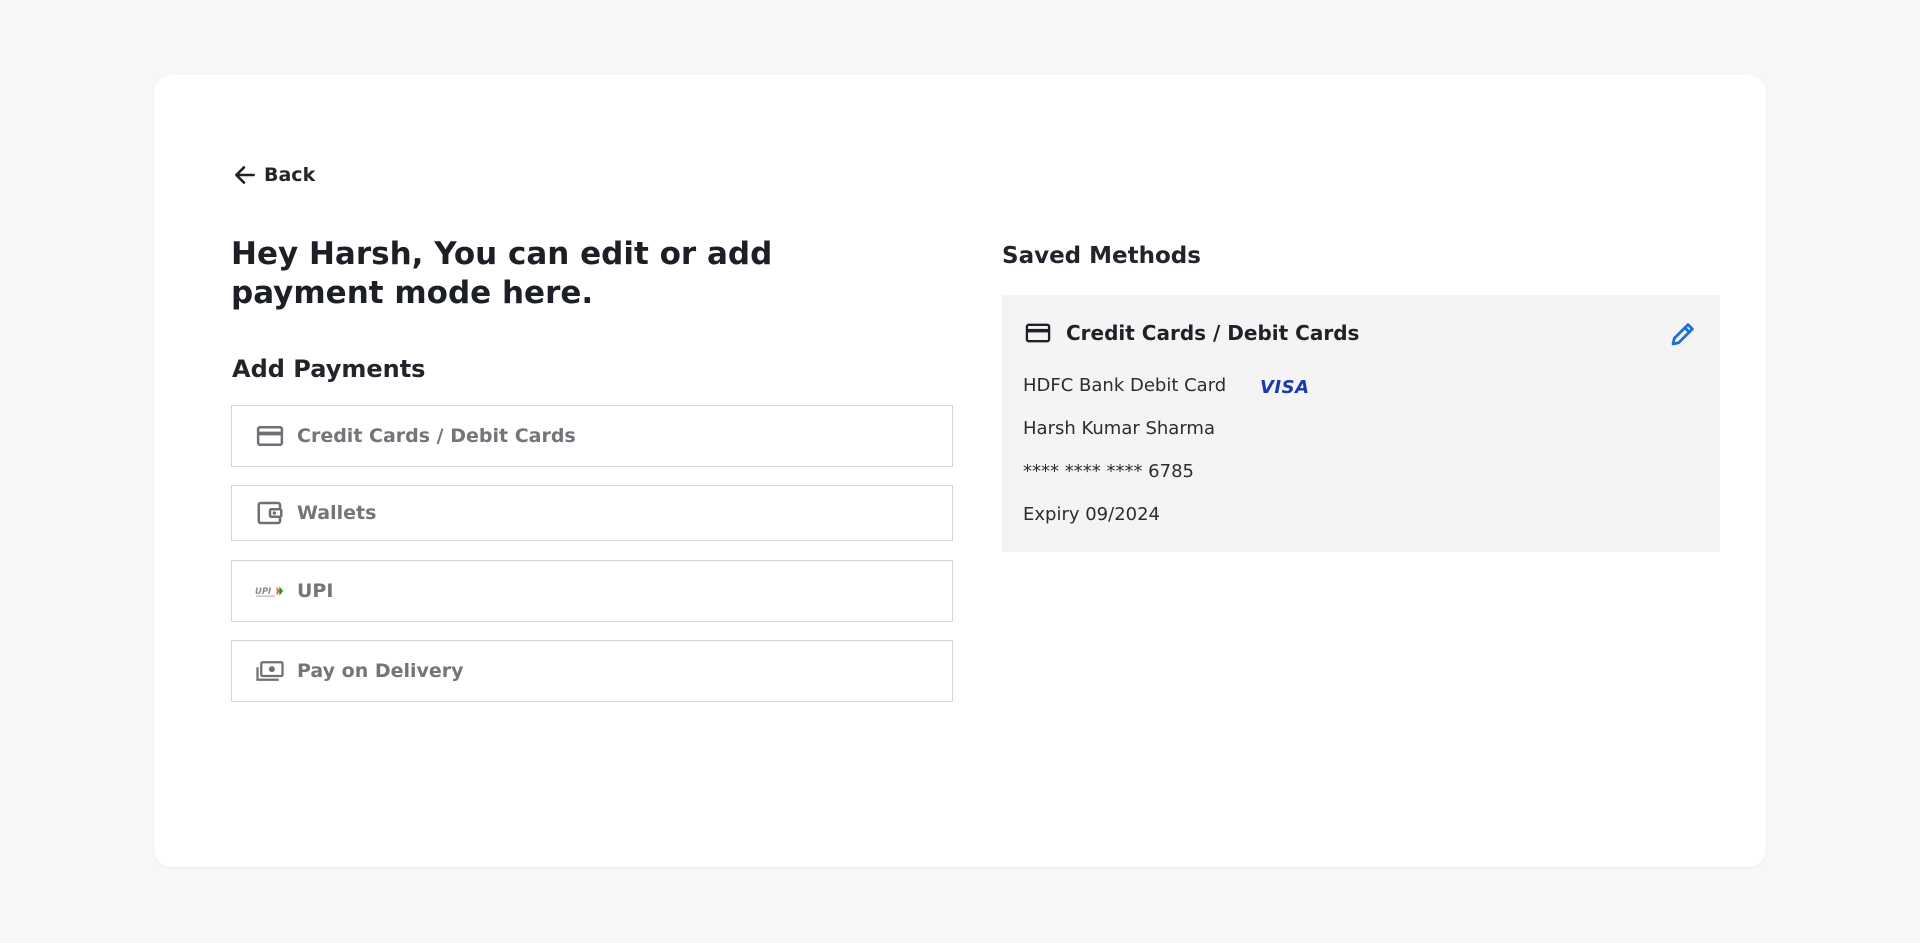  Describe the element at coordinates (329, 369) in the screenshot. I see `add-payments-title: Add Payments` at that location.